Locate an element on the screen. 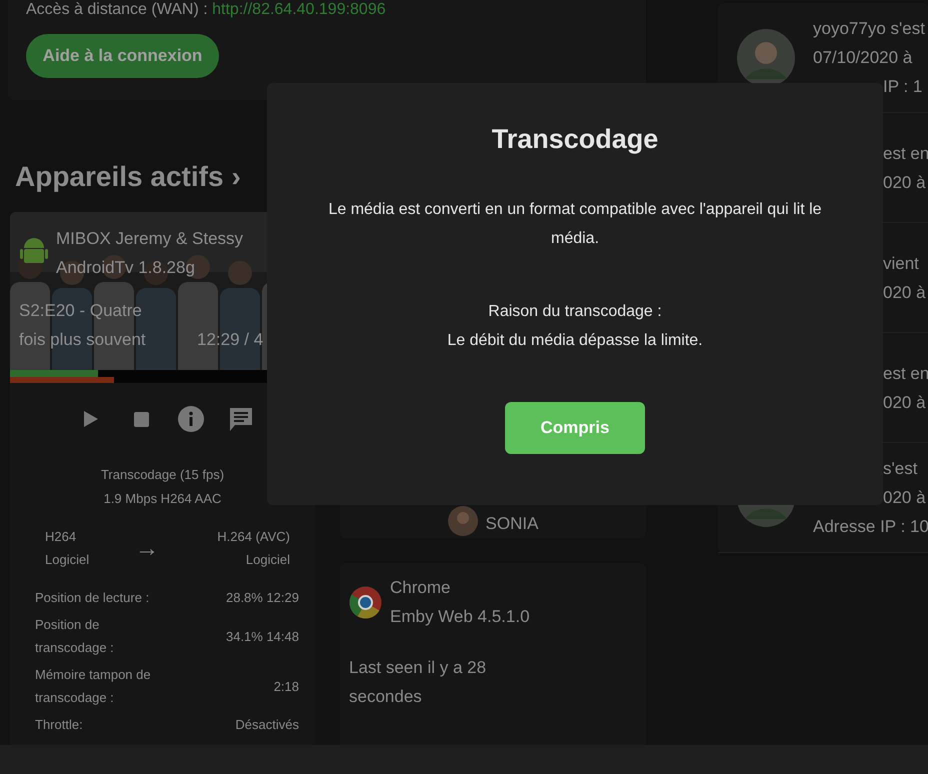  stream-info: 1.9 Mbps H264 AAC is located at coordinates (163, 499).